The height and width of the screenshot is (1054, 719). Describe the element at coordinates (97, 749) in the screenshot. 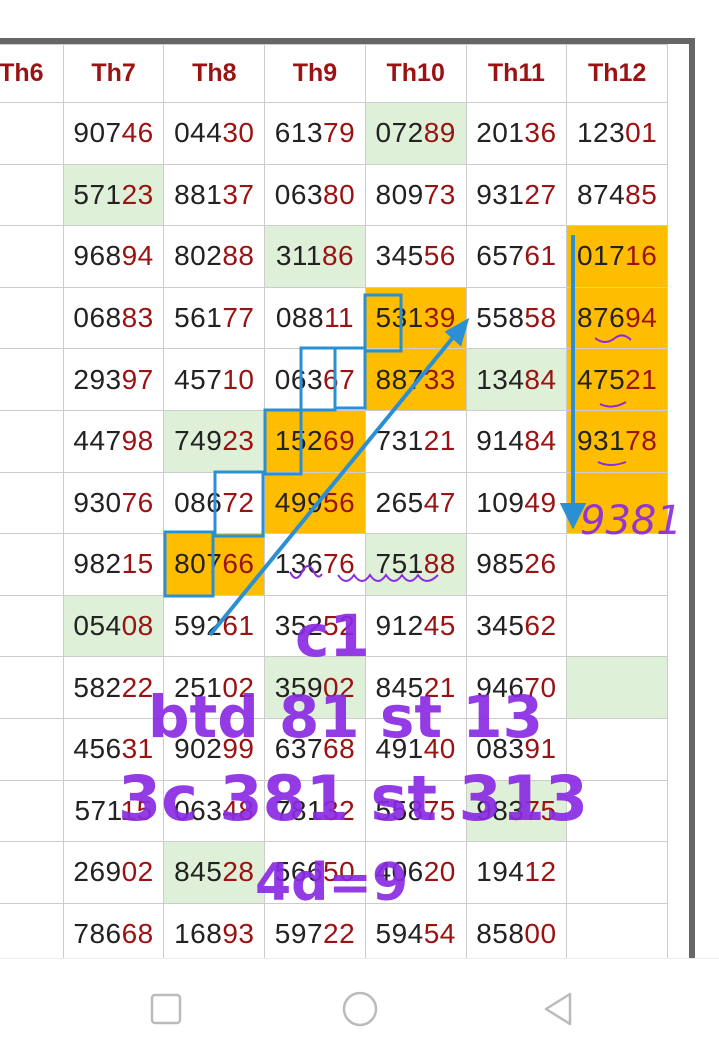

I see `cell-number-head: 456` at that location.